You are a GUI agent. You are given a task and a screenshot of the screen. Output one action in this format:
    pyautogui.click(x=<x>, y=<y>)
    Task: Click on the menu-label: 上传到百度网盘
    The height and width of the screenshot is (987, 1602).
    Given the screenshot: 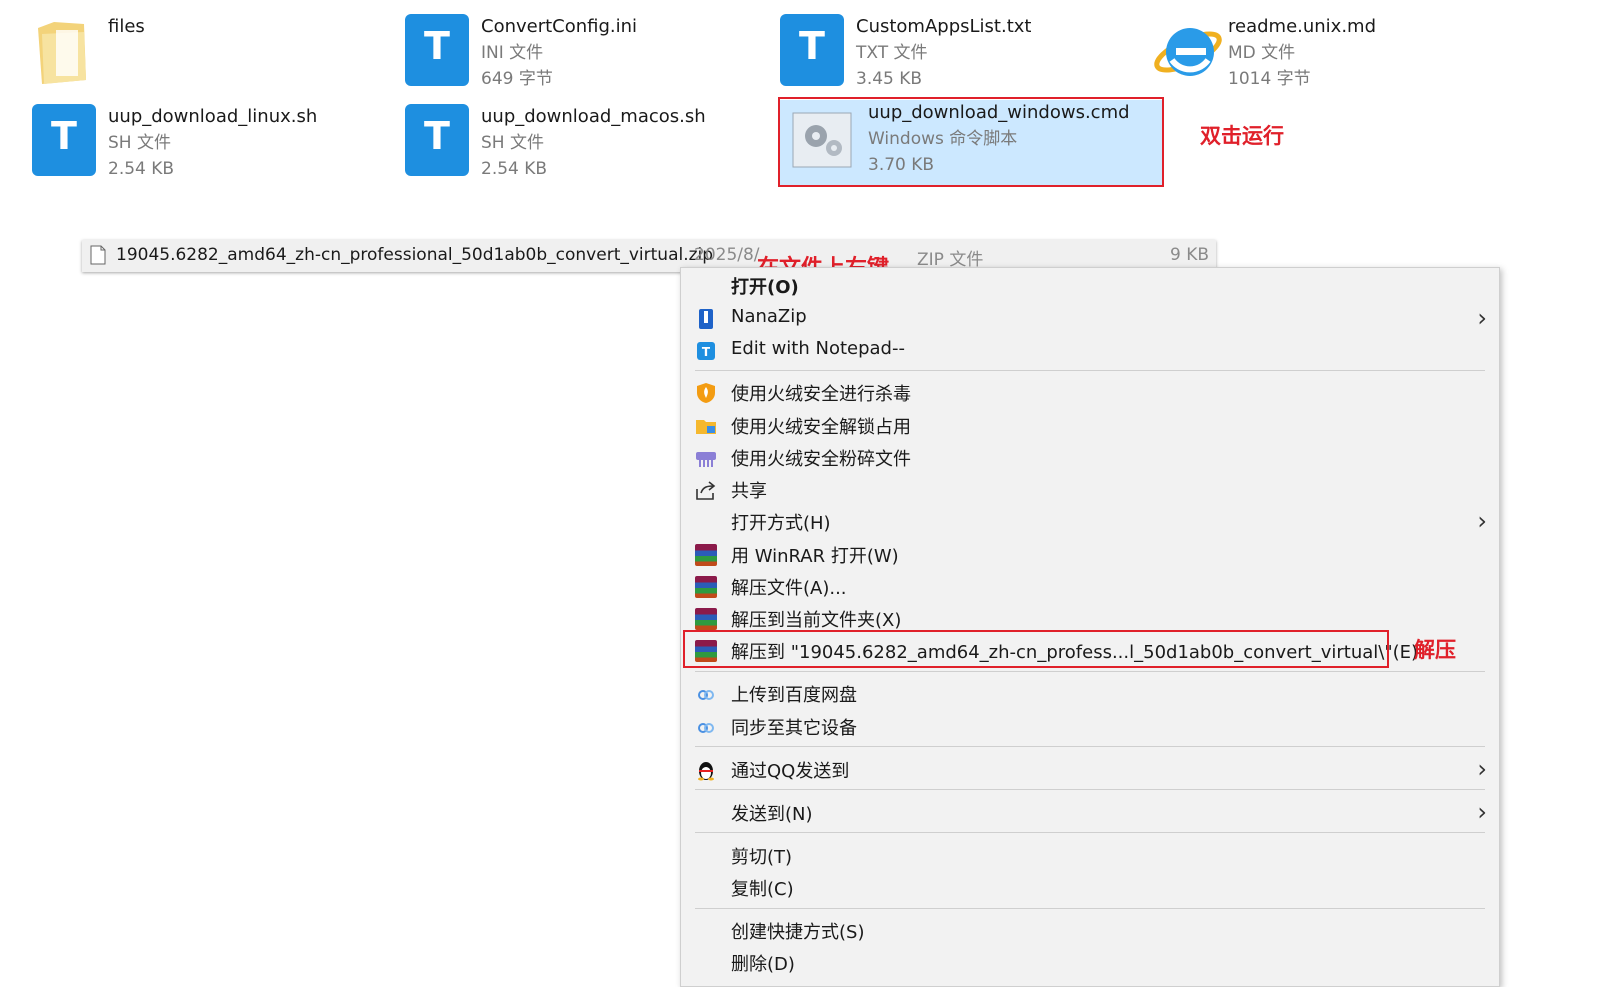 What is the action you would take?
    pyautogui.click(x=794, y=695)
    